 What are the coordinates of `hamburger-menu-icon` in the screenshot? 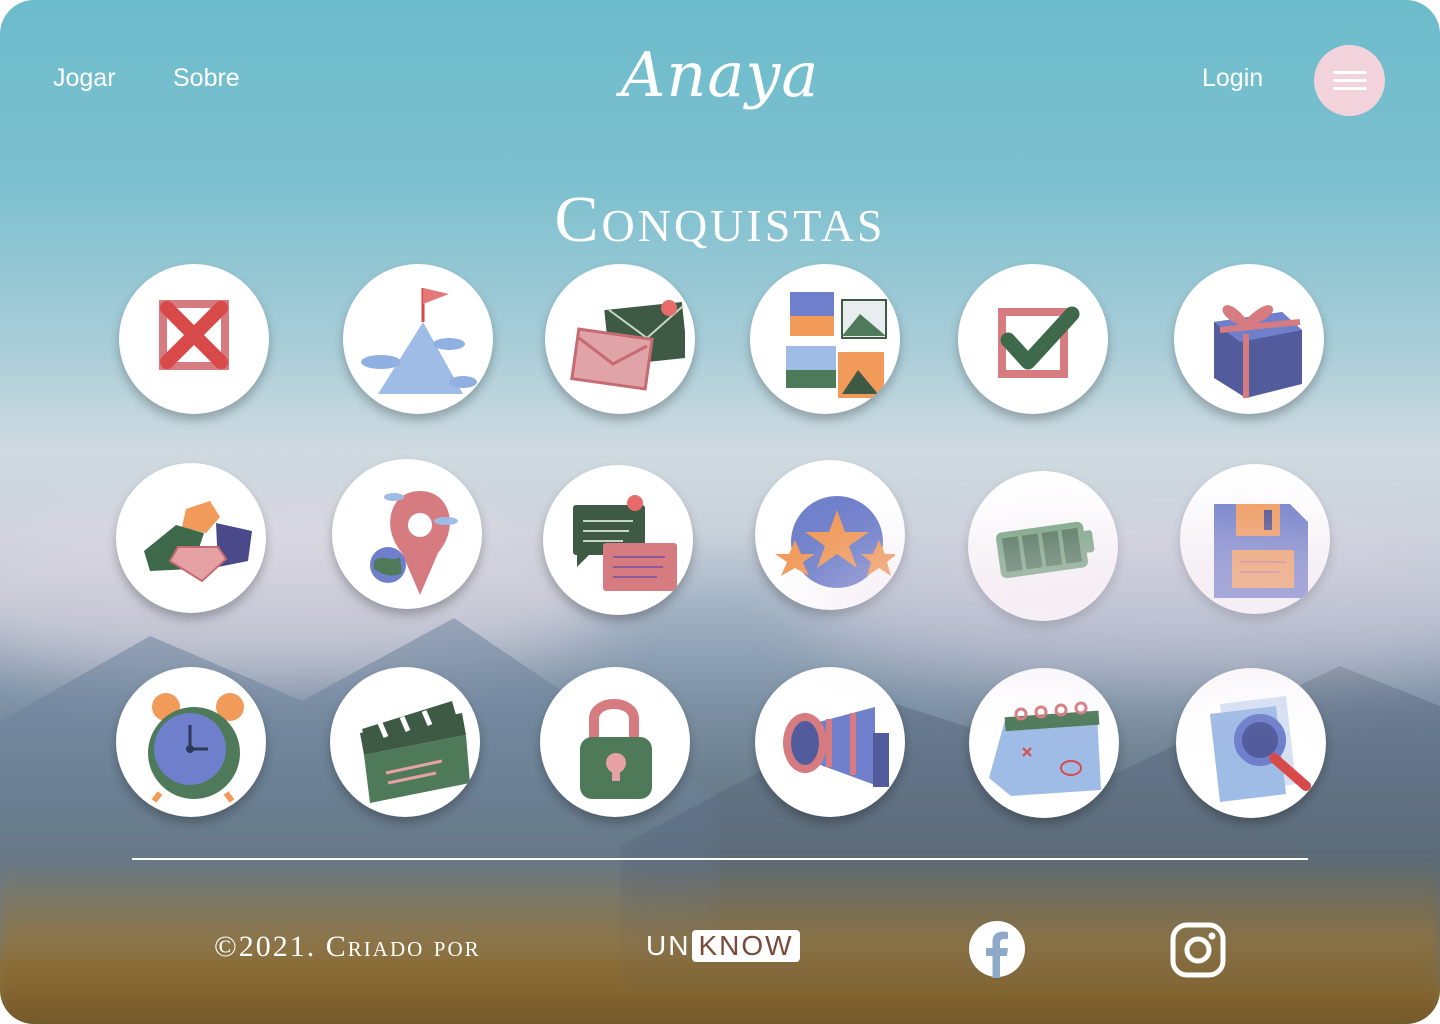 It's located at (1349, 72).